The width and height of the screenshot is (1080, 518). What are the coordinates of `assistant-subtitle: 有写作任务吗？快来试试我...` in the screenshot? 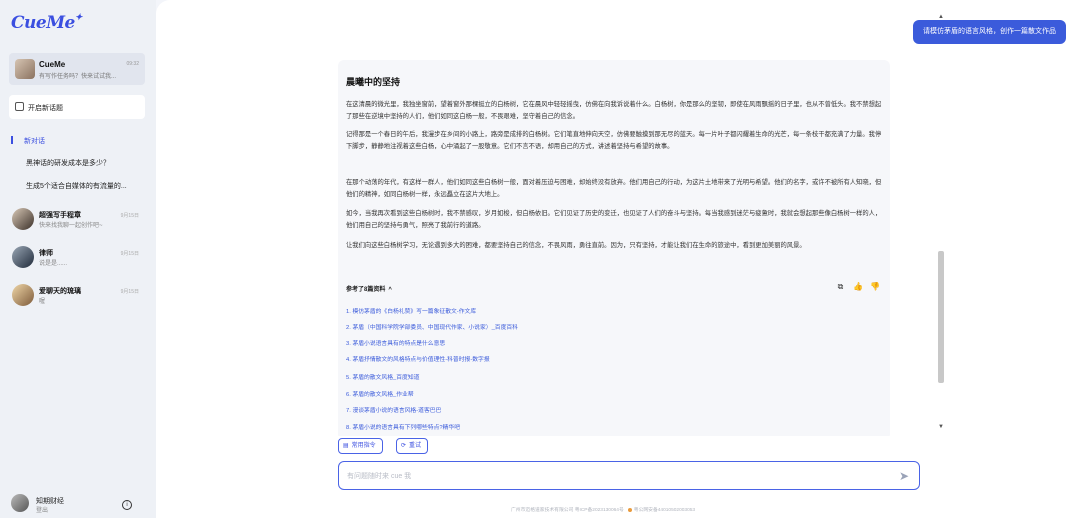 It's located at (78, 77).